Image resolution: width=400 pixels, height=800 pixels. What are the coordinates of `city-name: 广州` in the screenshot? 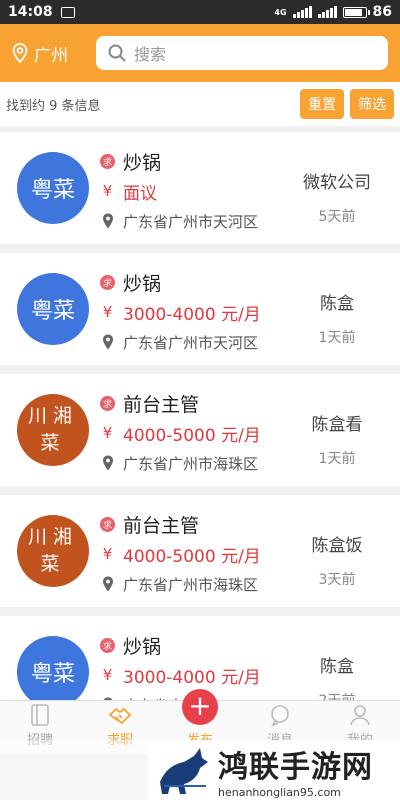 It's located at (51, 55).